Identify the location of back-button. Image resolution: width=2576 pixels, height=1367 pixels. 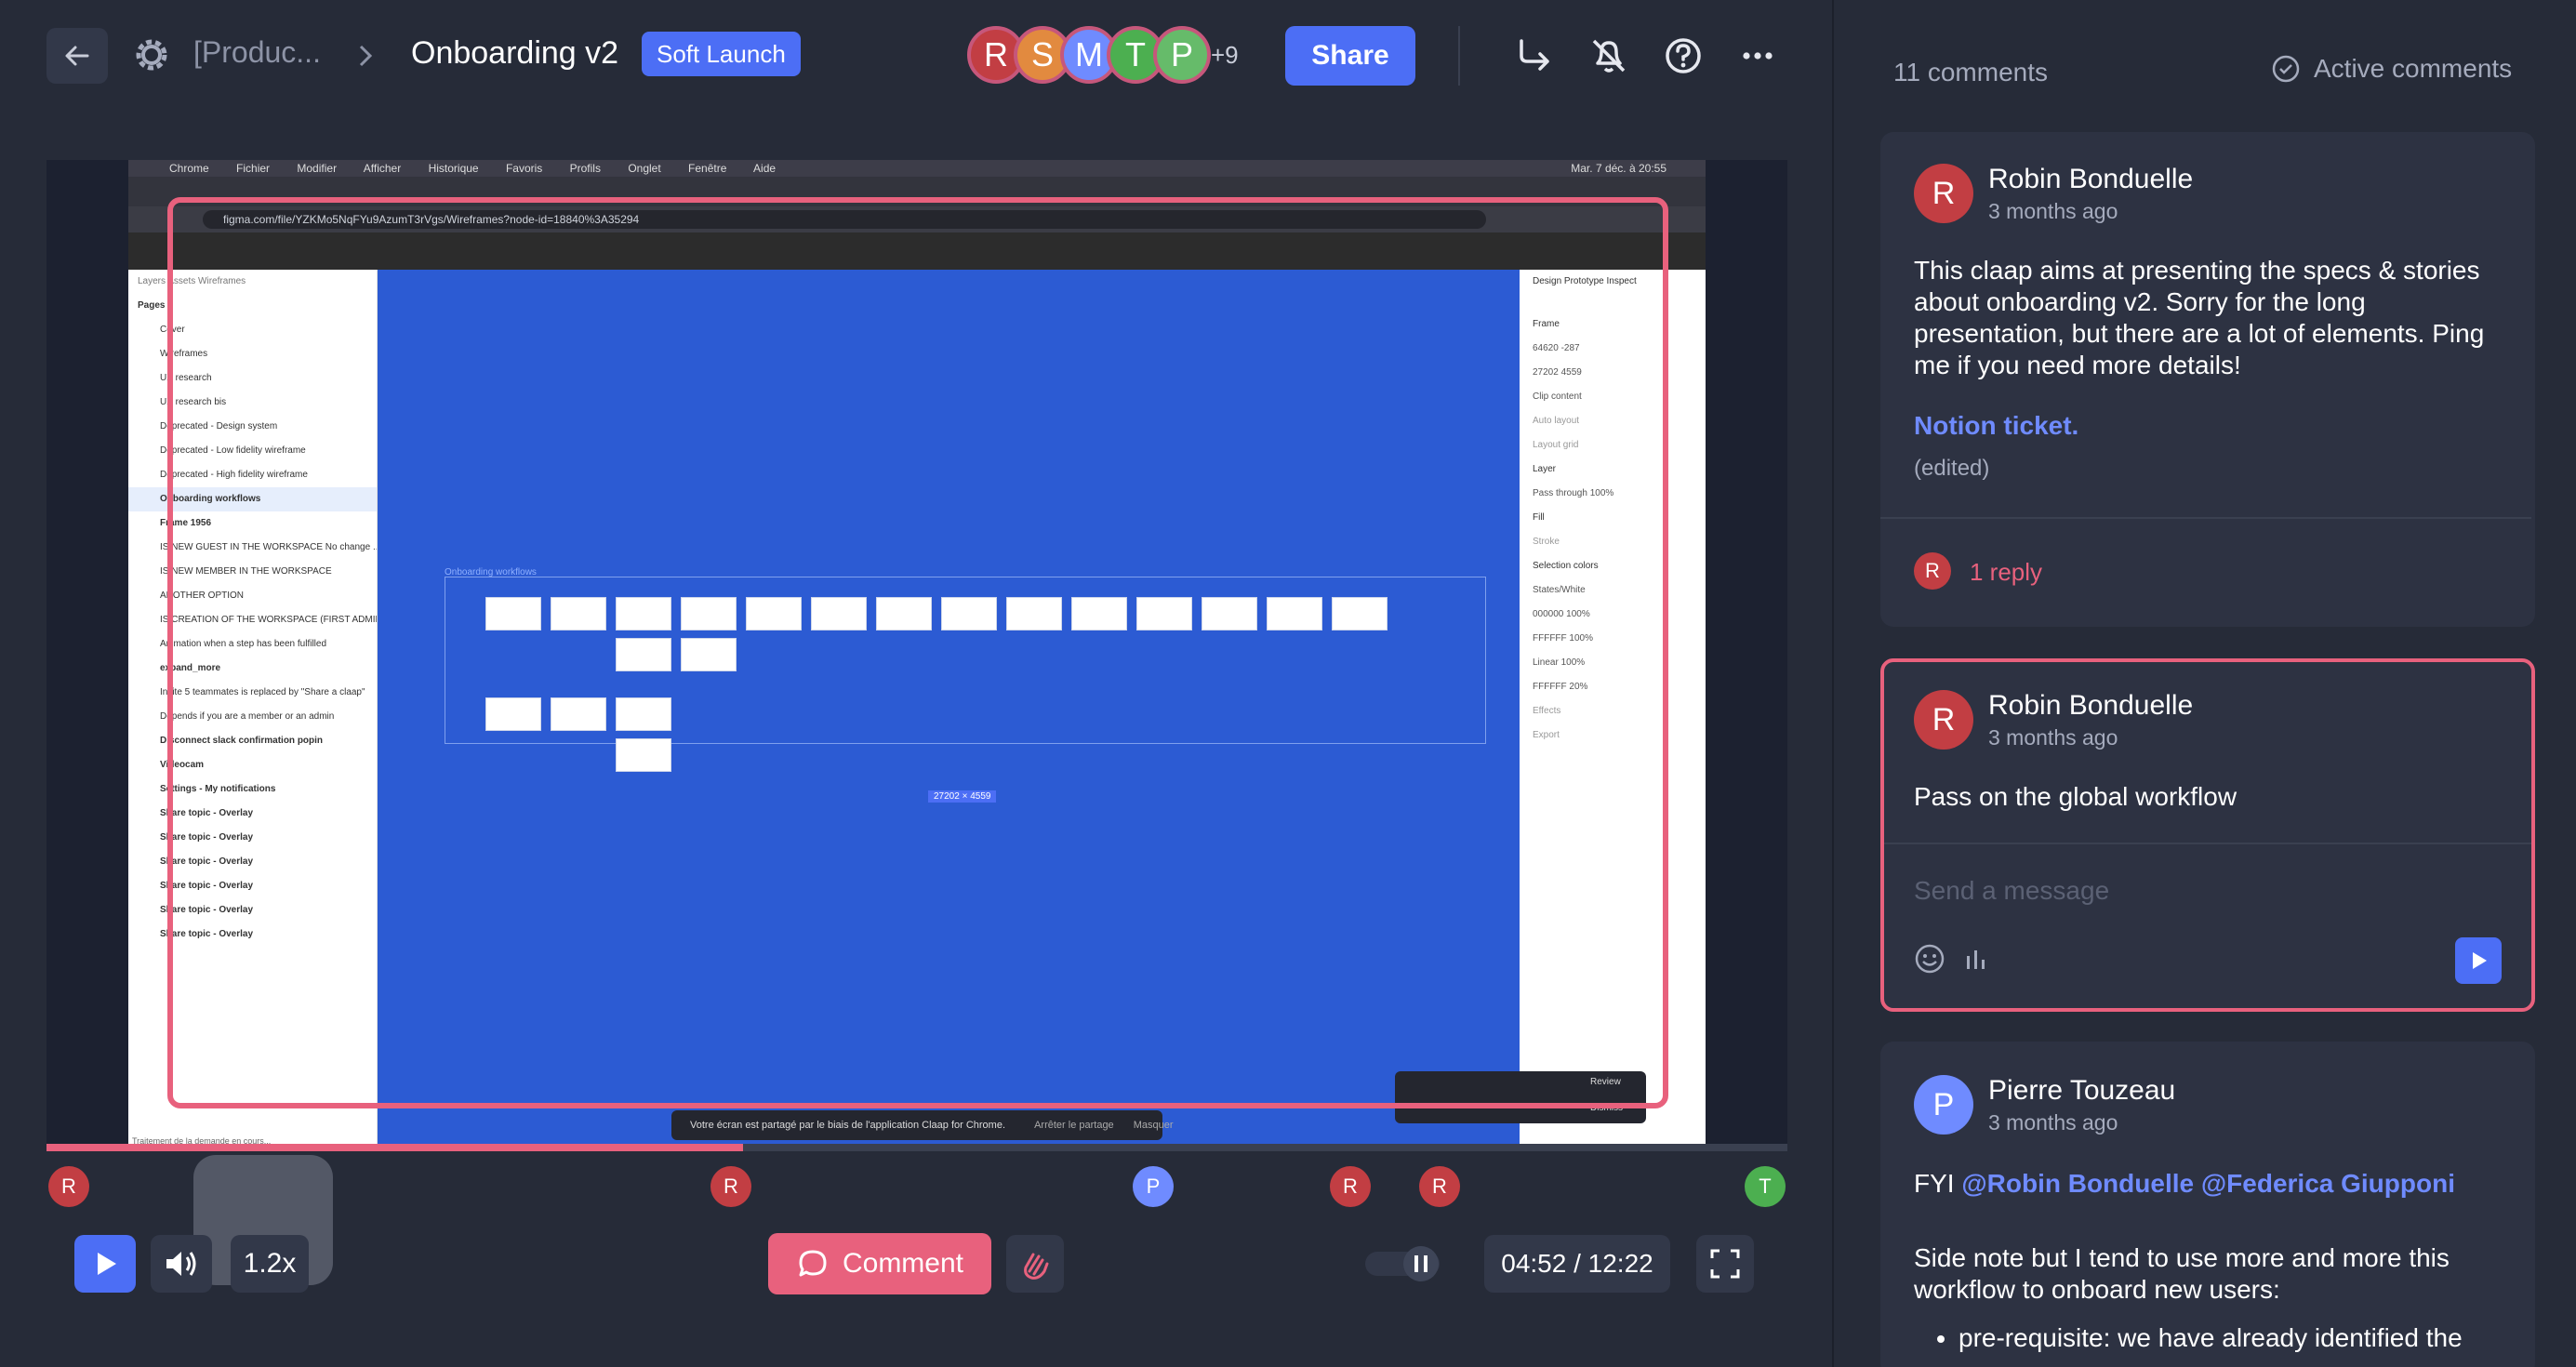
(77, 56).